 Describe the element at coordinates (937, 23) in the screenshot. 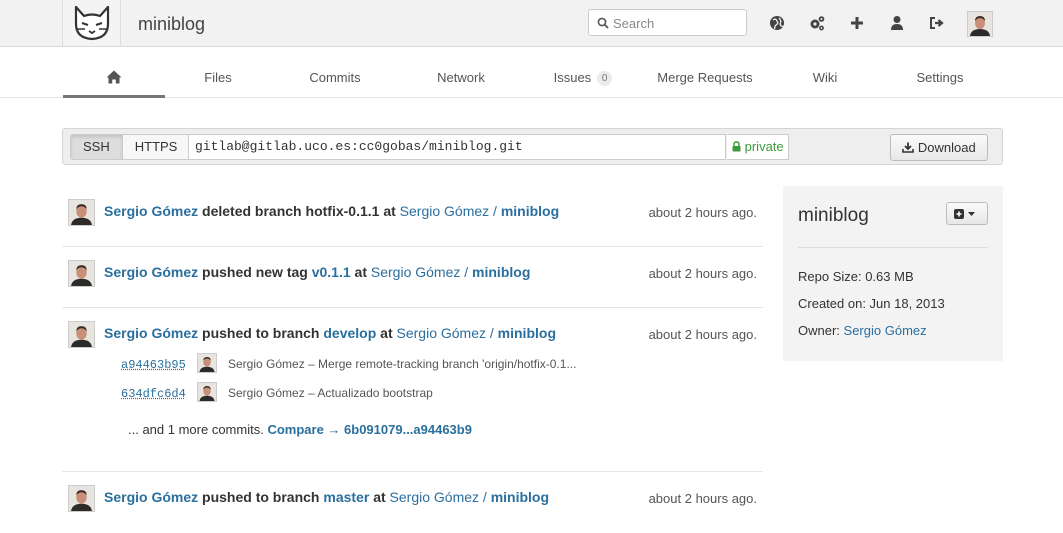

I see `sign-out-icon` at that location.